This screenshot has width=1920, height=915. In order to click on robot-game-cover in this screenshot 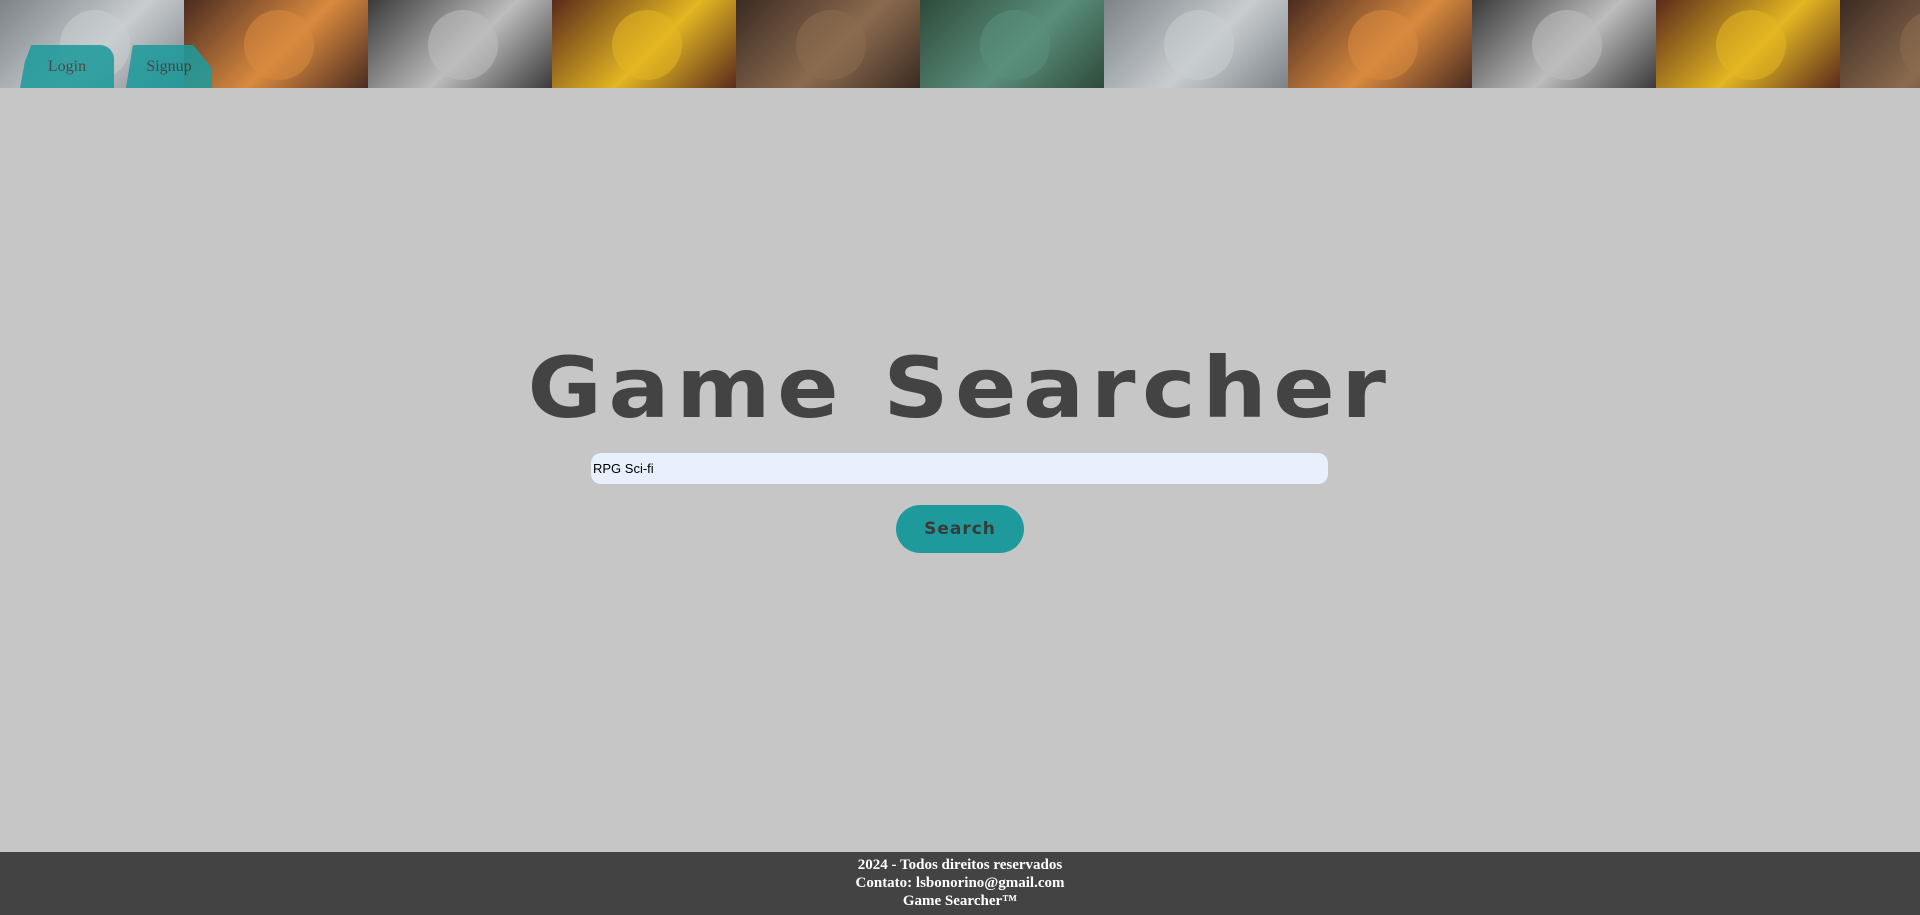, I will do `click(1196, 44)`.